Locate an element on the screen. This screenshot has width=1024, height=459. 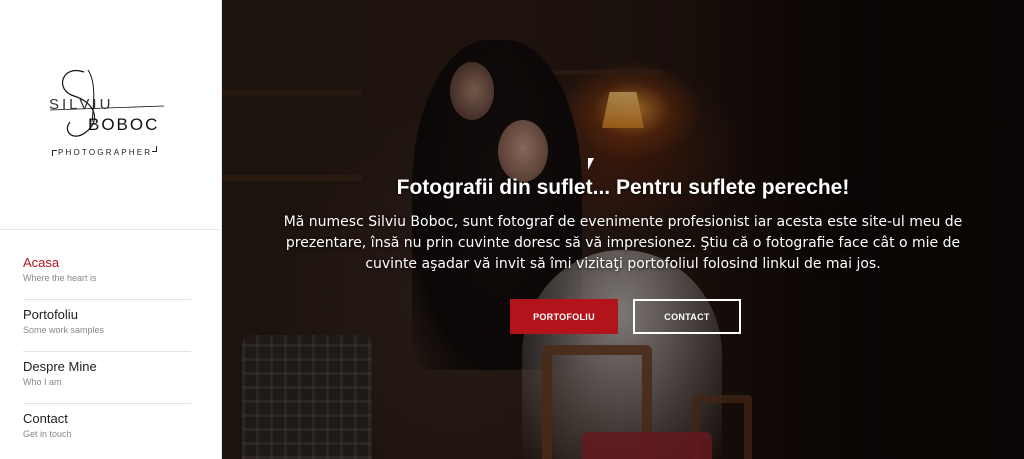
logo-last-name: BOBOC is located at coordinates (124, 124).